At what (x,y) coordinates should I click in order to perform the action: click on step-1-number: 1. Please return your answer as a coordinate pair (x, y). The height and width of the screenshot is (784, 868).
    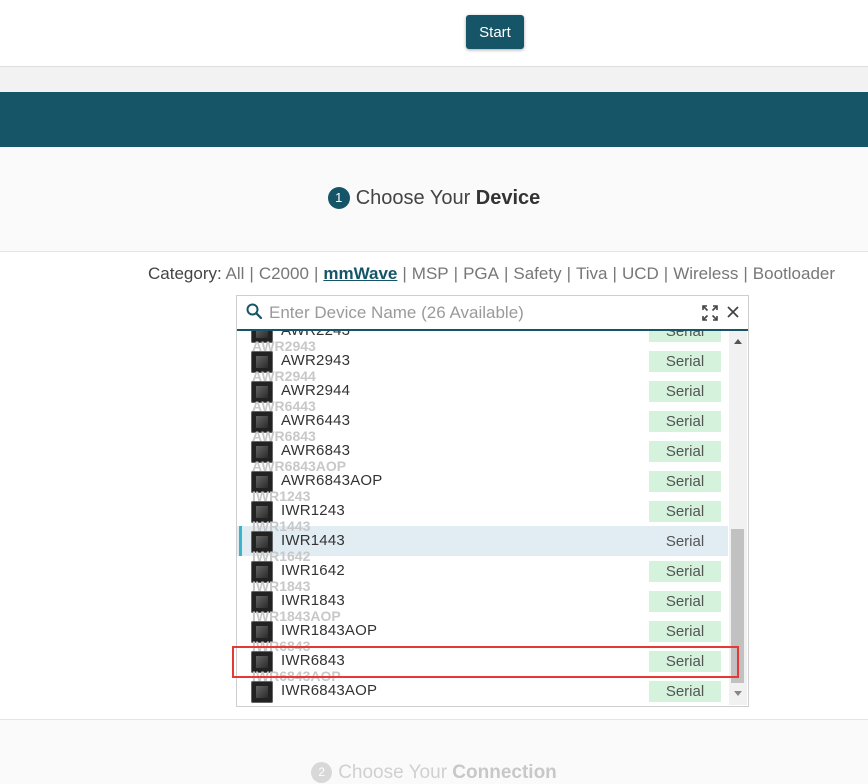
    Looking at the image, I should click on (338, 198).